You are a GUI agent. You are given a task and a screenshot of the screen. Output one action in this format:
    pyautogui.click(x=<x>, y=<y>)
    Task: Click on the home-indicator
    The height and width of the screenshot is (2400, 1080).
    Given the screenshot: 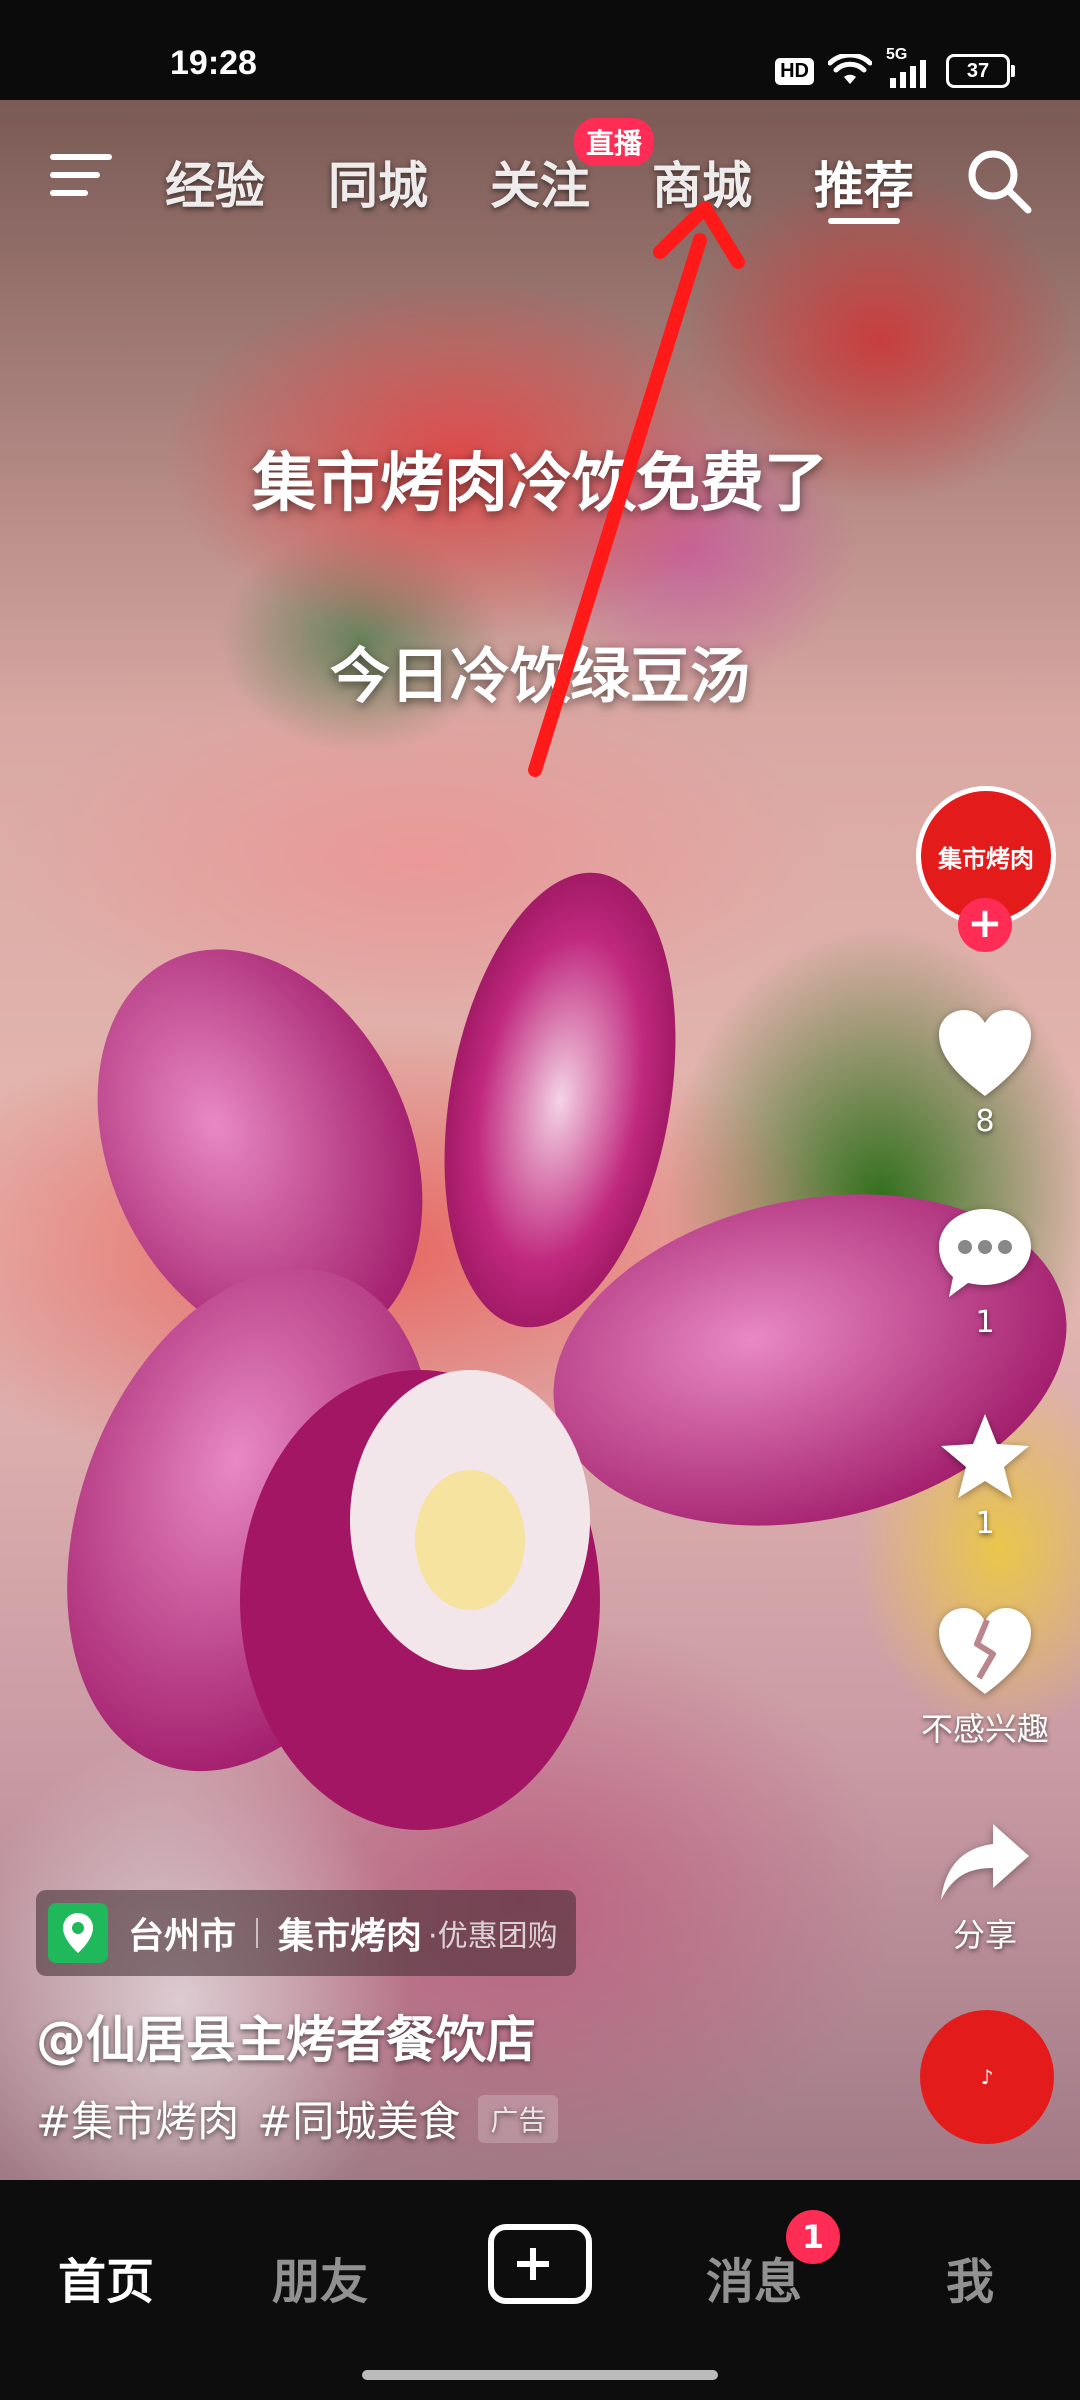 What is the action you would take?
    pyautogui.click(x=540, y=2375)
    